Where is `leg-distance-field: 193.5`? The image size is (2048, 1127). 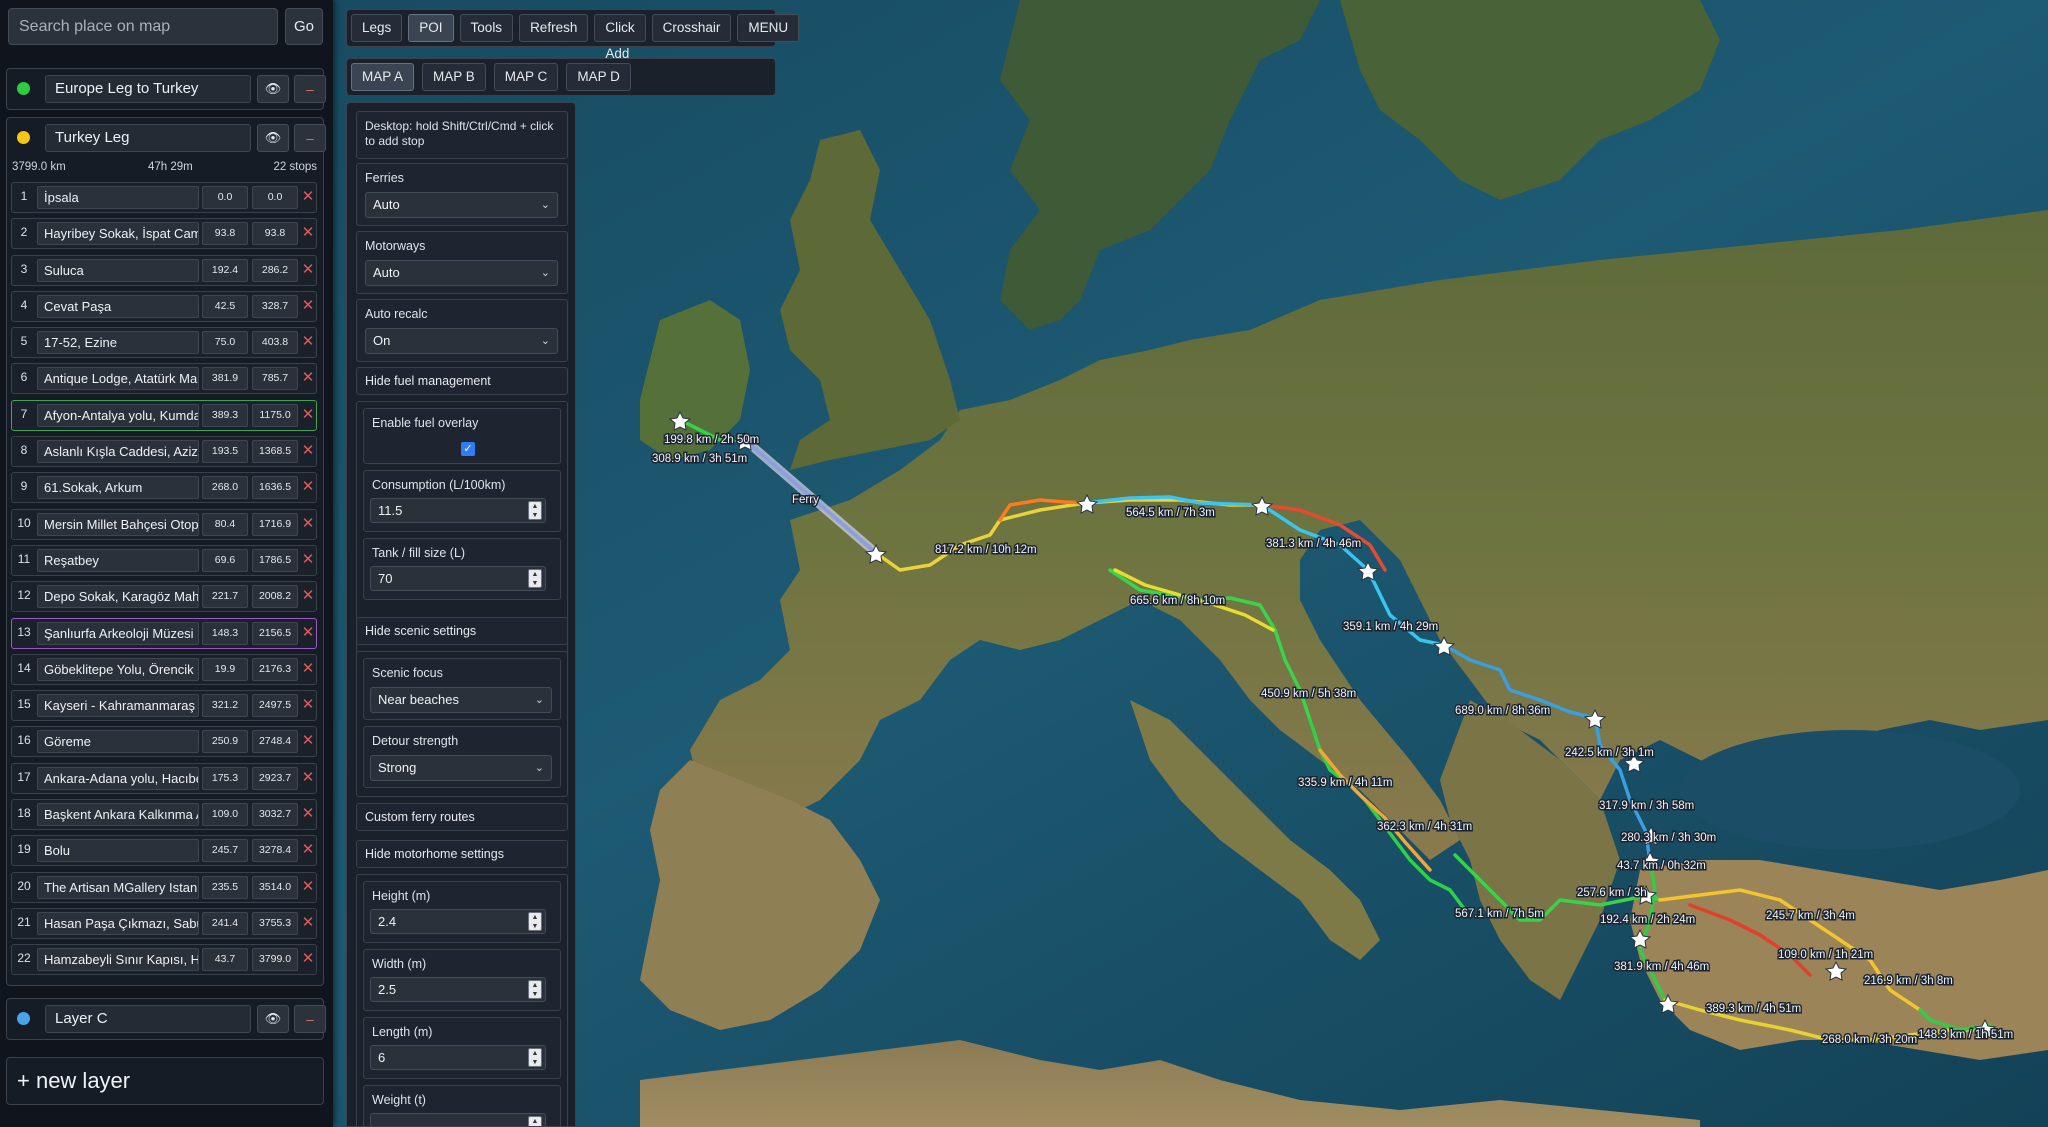 leg-distance-field: 193.5 is located at coordinates (225, 452).